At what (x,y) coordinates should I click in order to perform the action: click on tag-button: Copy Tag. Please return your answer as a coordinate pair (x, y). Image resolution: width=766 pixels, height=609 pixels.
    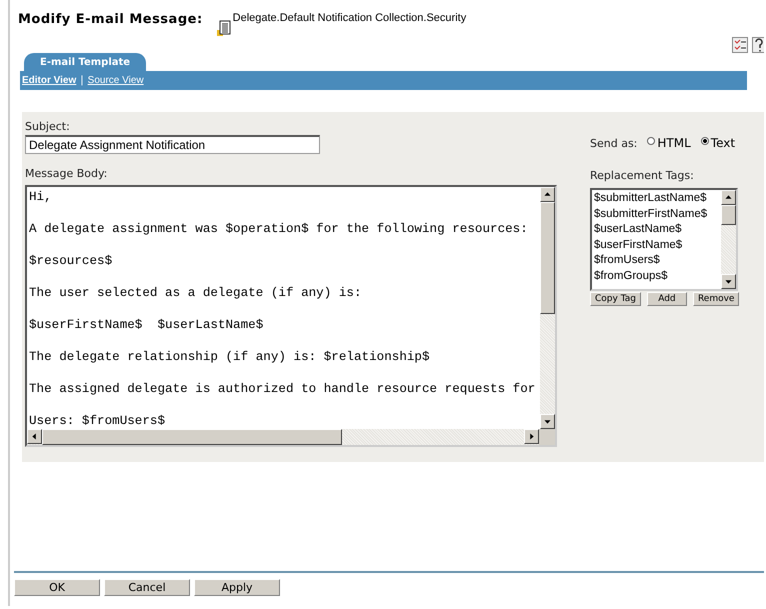
    Looking at the image, I should click on (615, 299).